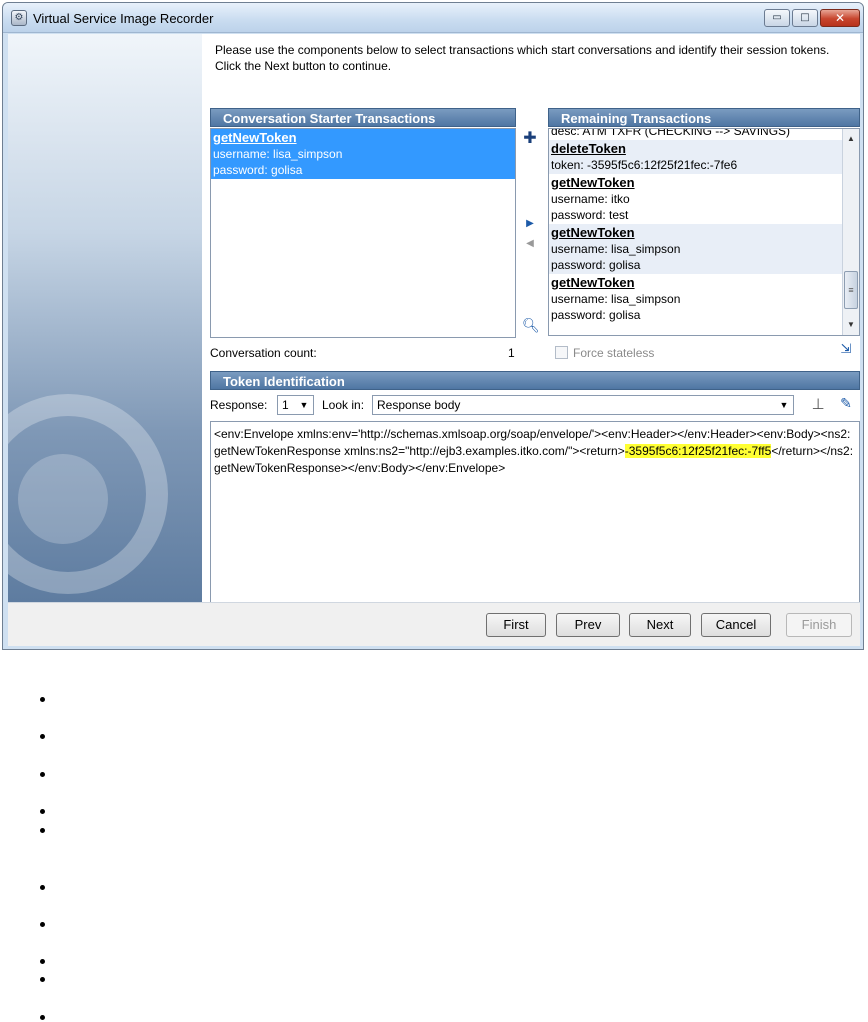 Image resolution: width=868 pixels, height=1022 pixels. What do you see at coordinates (671, 133) in the screenshot?
I see `transaction-field: desc: ATM TXFR (CHECKING --> SAVINGS)` at bounding box center [671, 133].